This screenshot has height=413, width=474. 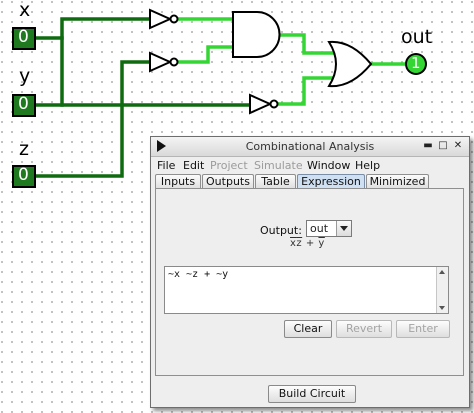 I want to click on output-select-value: out, so click(x=319, y=228).